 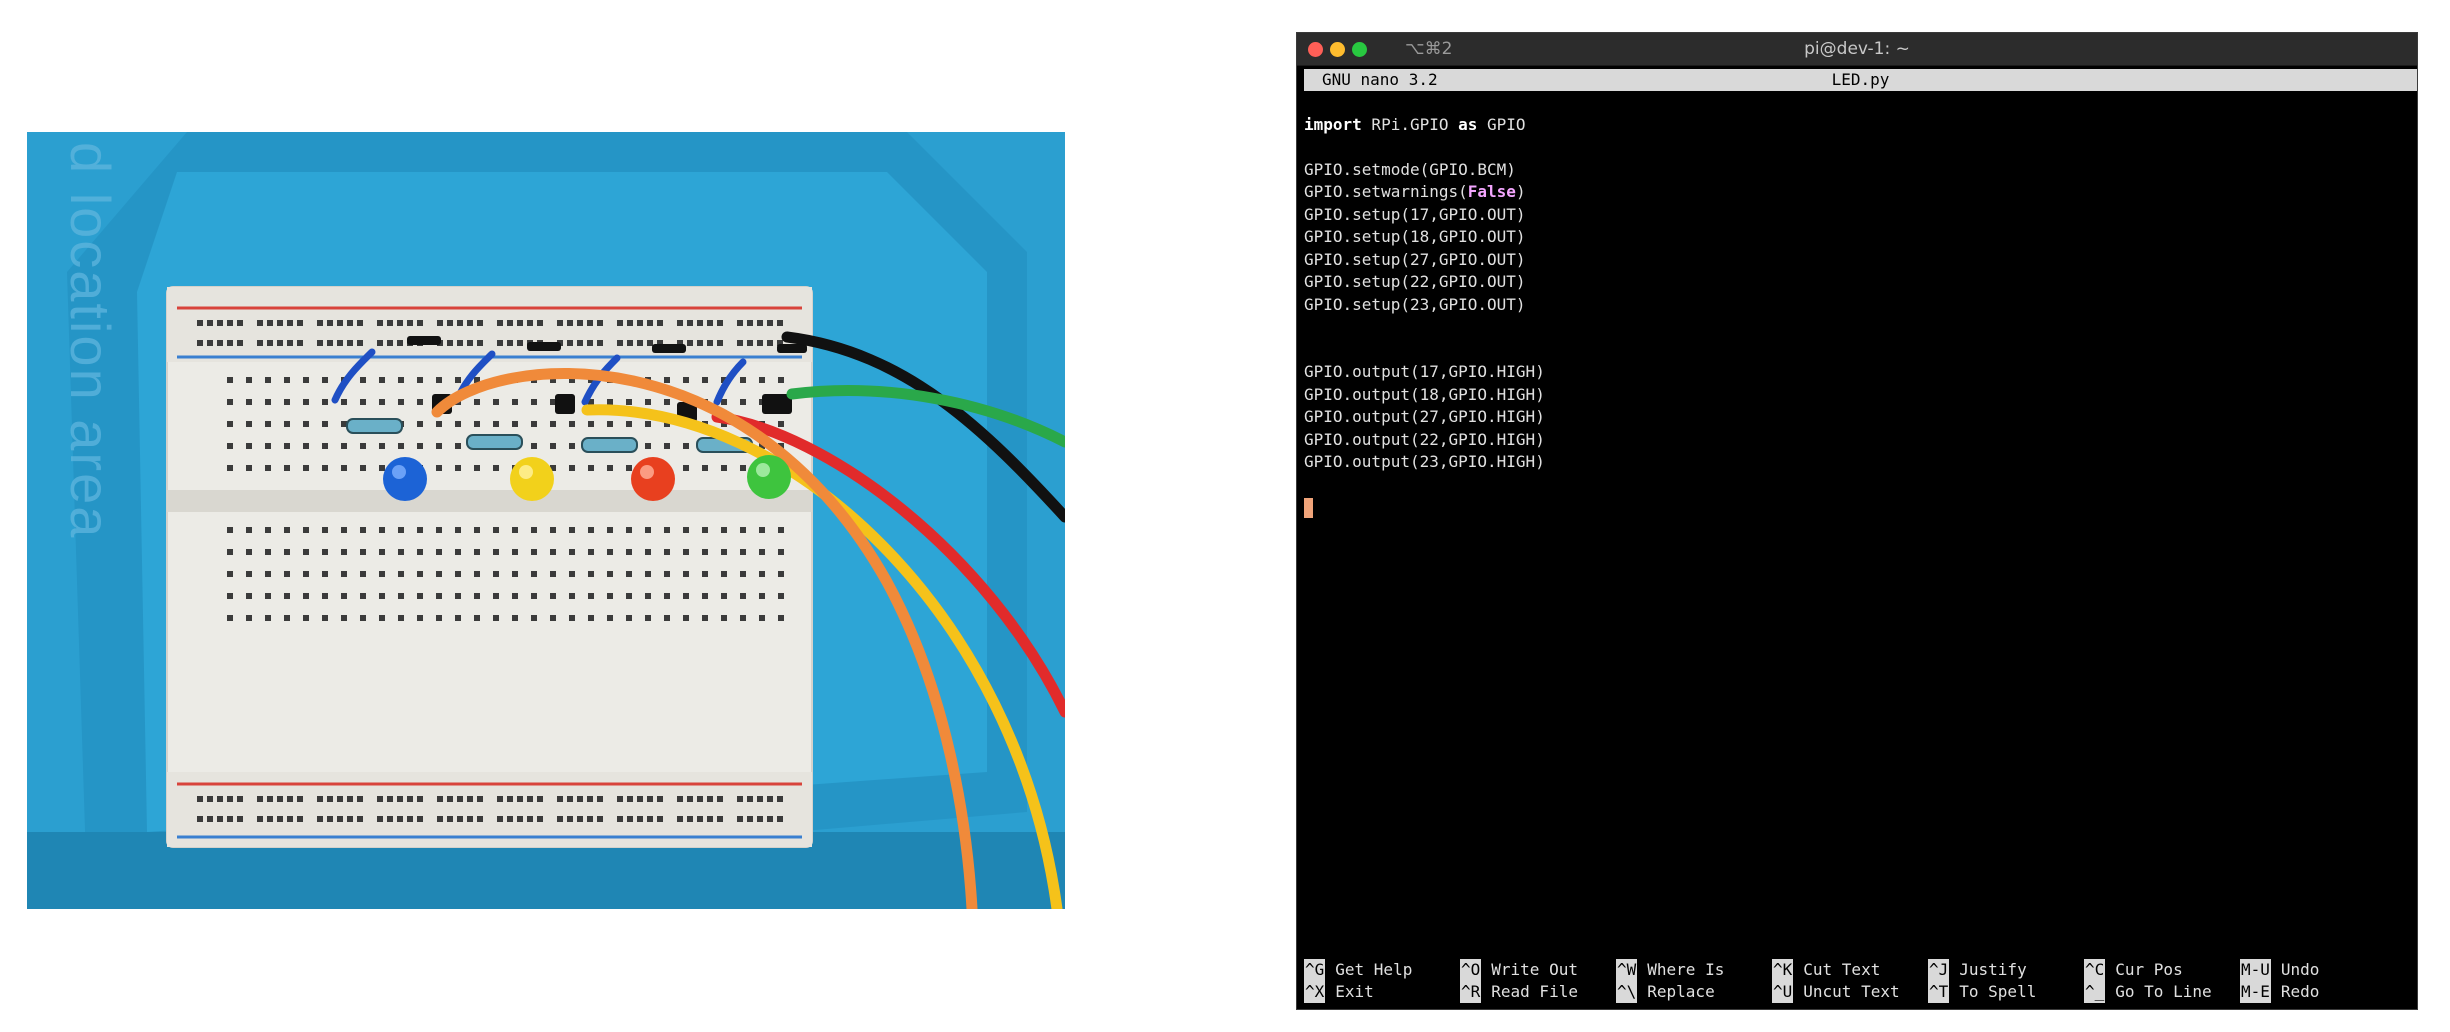 I want to click on shortcut-key: ^G, so click(x=1315, y=970).